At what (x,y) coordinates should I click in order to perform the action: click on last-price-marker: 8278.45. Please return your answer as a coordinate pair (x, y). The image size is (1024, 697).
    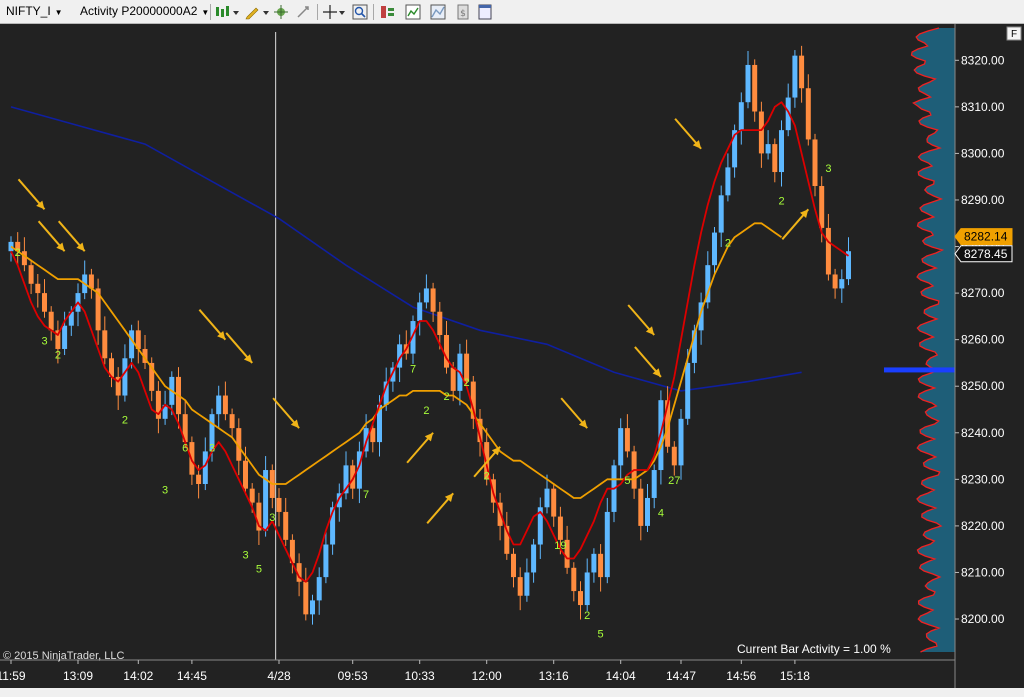
    Looking at the image, I should click on (983, 254).